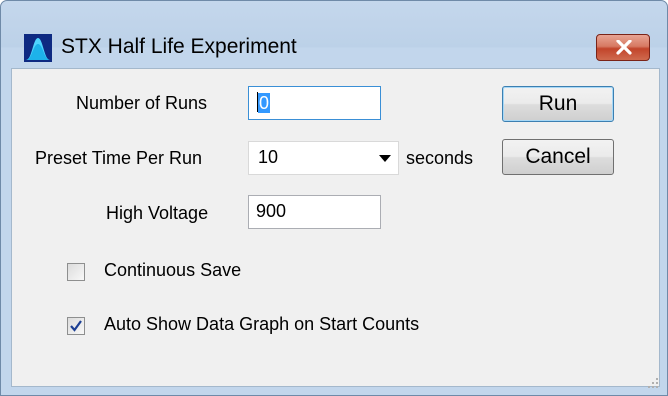 Image resolution: width=668 pixels, height=396 pixels. What do you see at coordinates (314, 103) in the screenshot?
I see `runs-input: 0` at bounding box center [314, 103].